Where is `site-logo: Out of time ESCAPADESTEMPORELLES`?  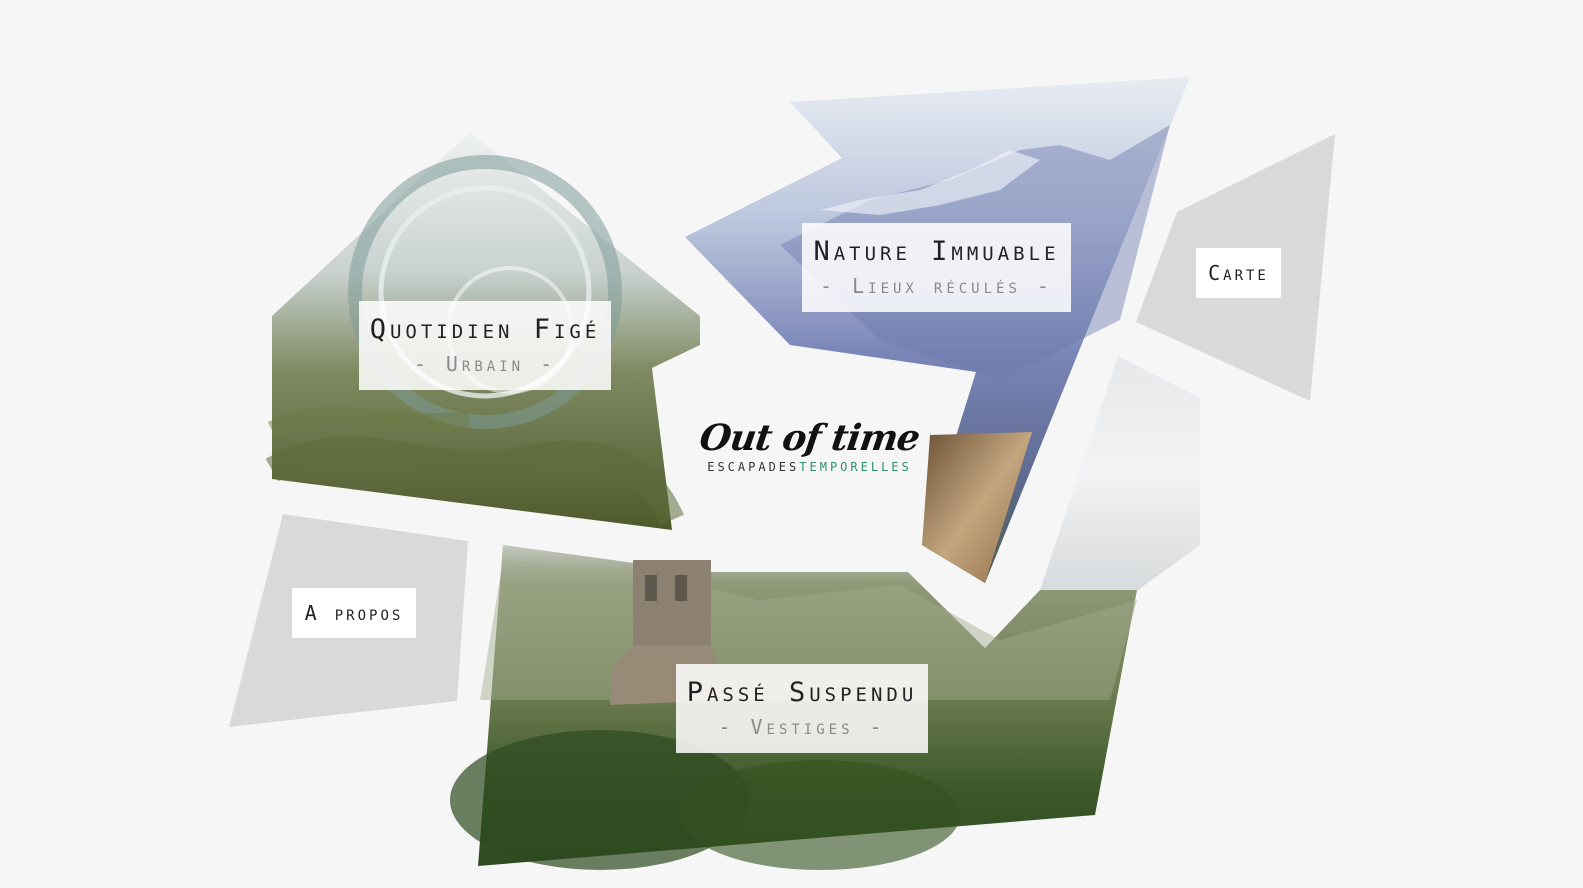 site-logo: Out of time ESCAPADESTEMPORELLES is located at coordinates (809, 452).